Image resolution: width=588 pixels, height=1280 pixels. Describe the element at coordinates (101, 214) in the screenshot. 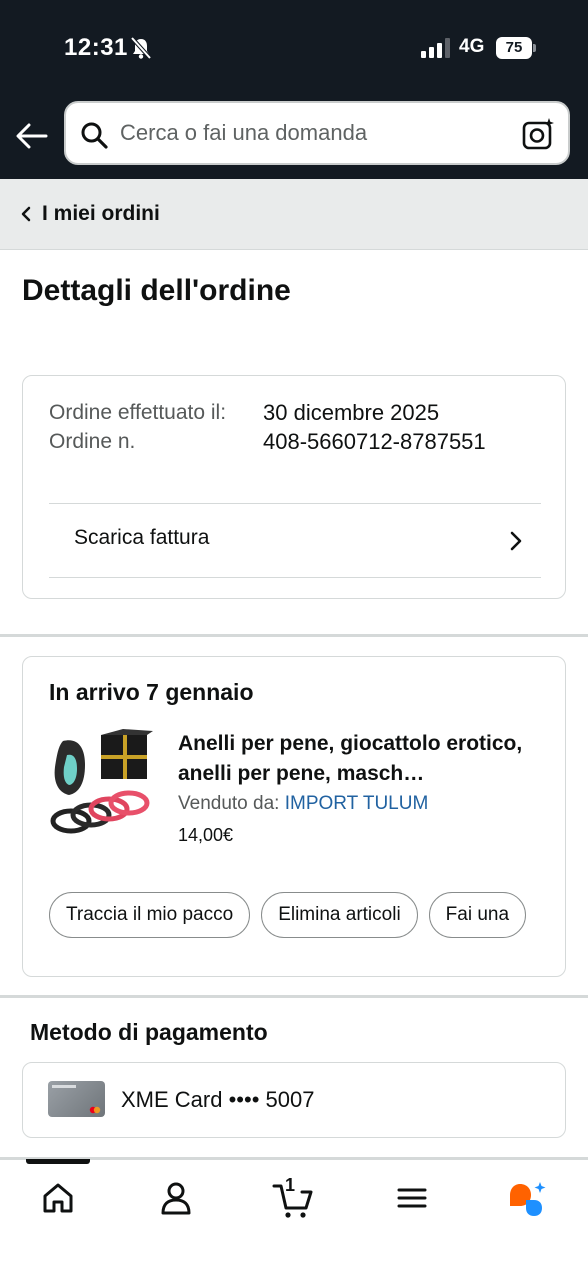

I see `breadcrumb-label: I miei ordini` at that location.